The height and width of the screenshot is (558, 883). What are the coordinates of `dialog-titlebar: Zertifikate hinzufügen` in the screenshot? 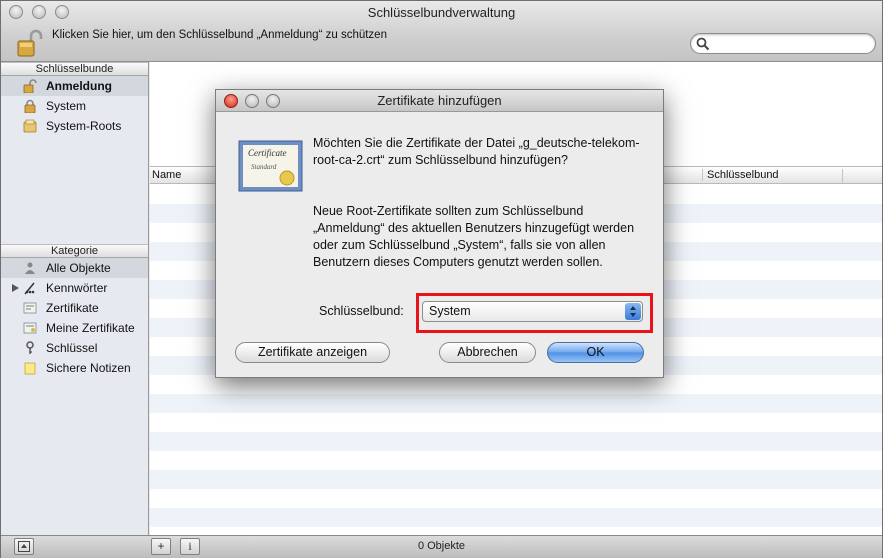 It's located at (439, 101).